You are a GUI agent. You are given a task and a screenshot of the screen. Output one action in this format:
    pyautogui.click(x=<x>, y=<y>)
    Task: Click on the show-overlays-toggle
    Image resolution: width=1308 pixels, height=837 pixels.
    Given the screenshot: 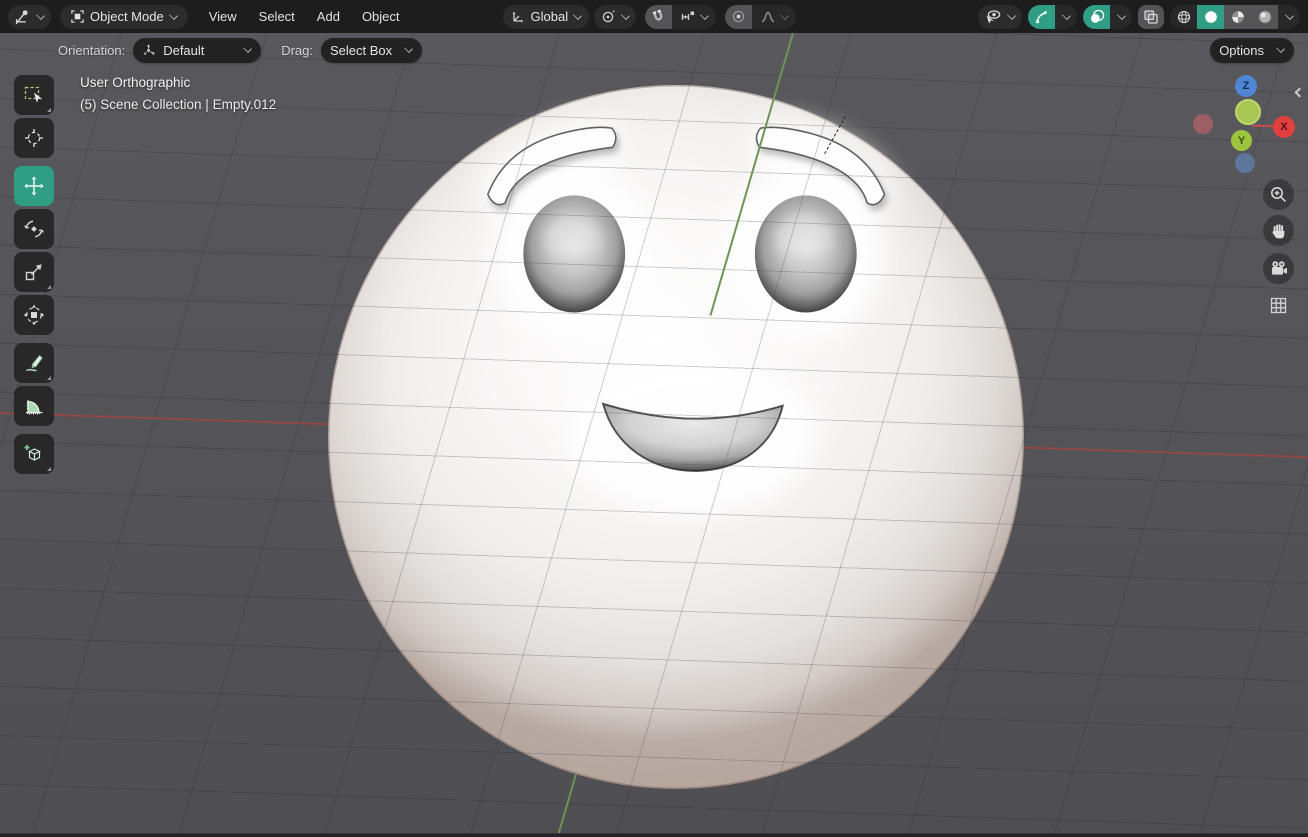 What is the action you would take?
    pyautogui.click(x=1096, y=16)
    